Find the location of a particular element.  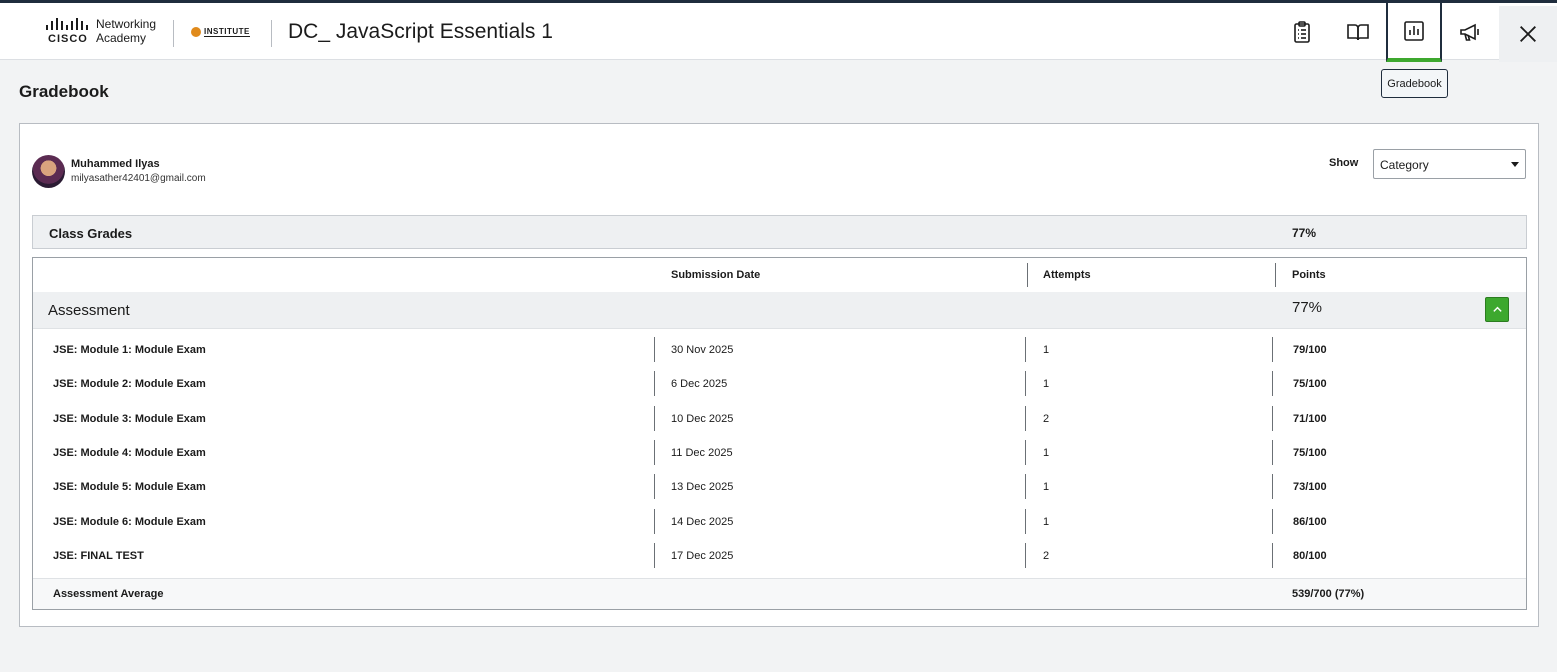

row-submission-date: 11 Dec 2025 is located at coordinates (702, 453).